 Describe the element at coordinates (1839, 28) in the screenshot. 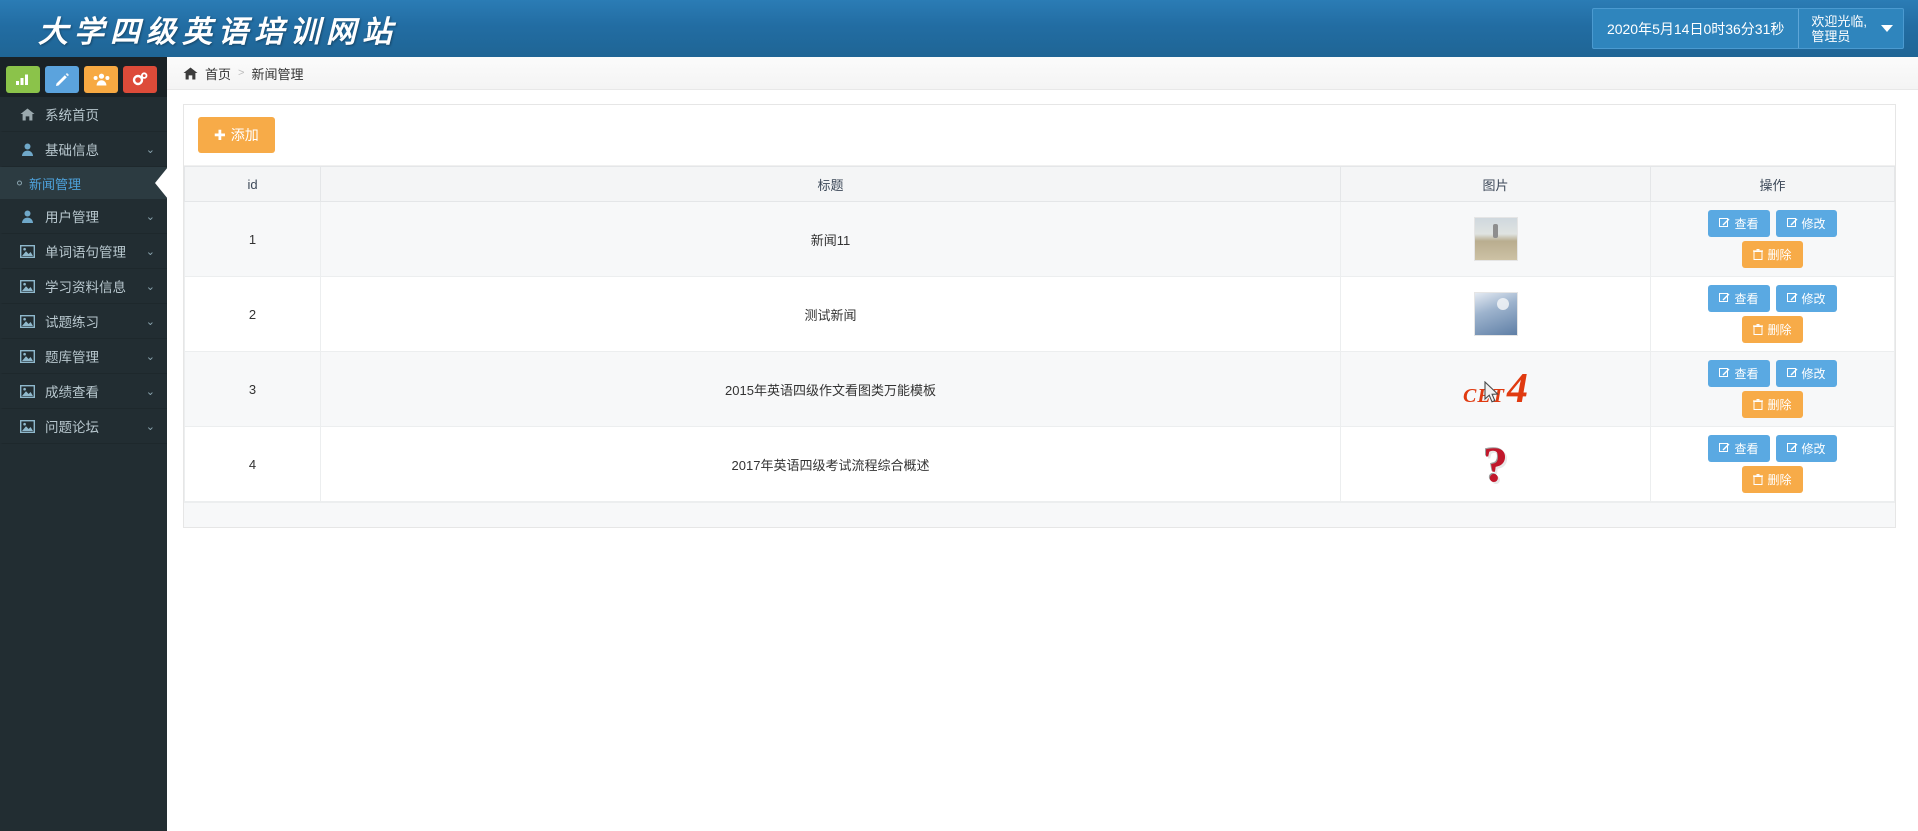

I see `user-greeting-label: 欢迎光临, 管理员` at that location.